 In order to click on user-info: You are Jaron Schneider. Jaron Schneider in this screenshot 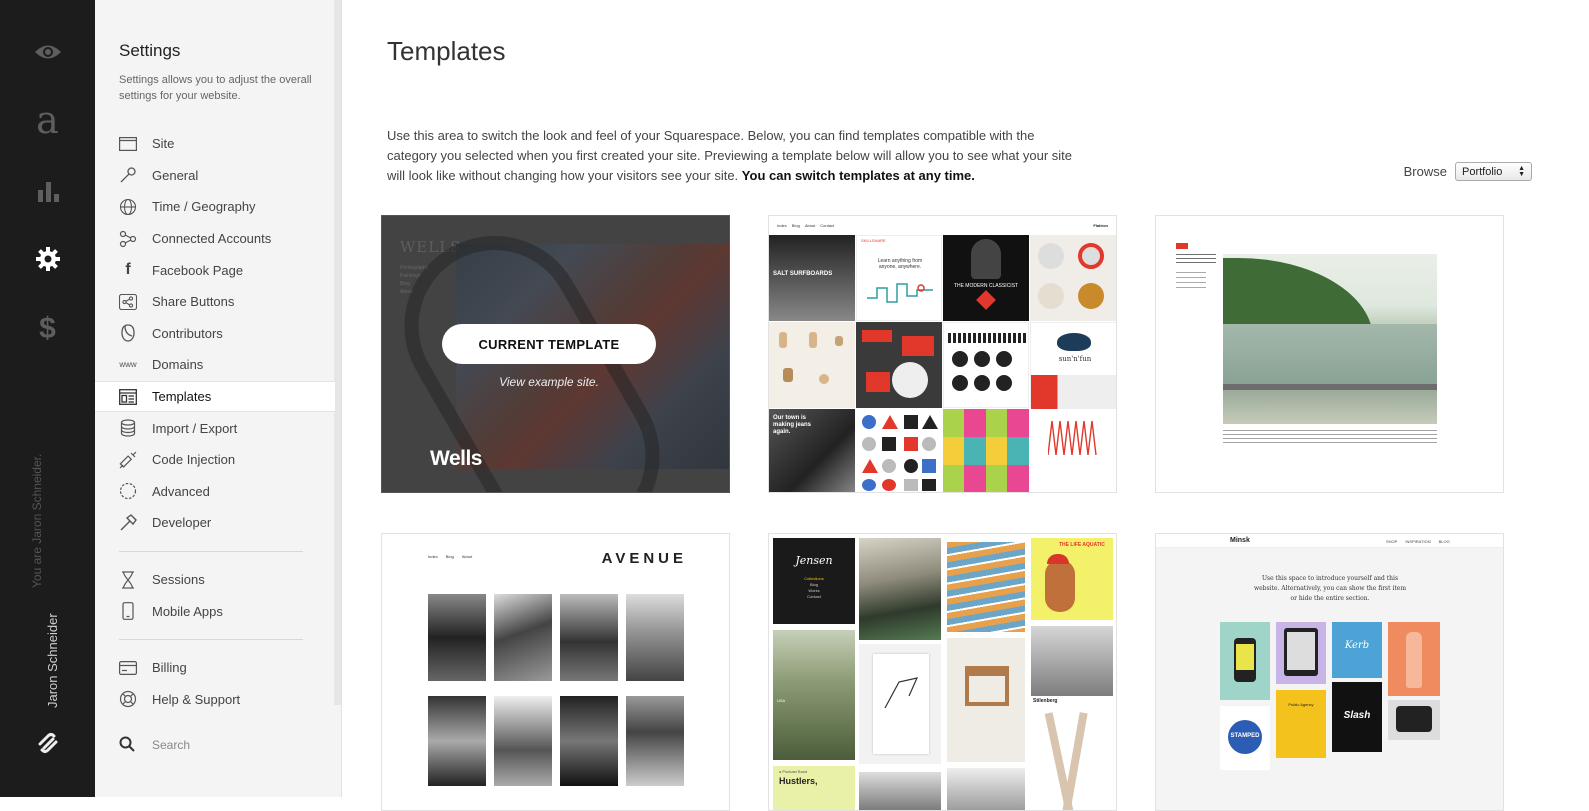, I will do `click(48, 587)`.